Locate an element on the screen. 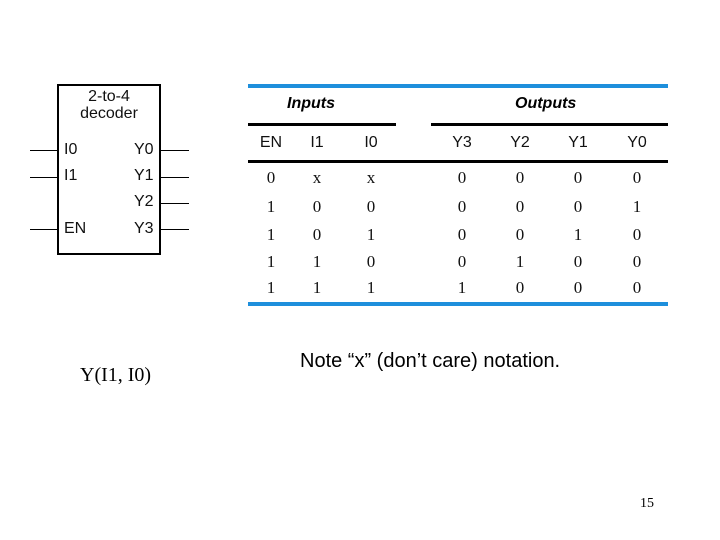 This screenshot has width=720, height=540. pin-label-i1: I1 is located at coordinates (71, 175).